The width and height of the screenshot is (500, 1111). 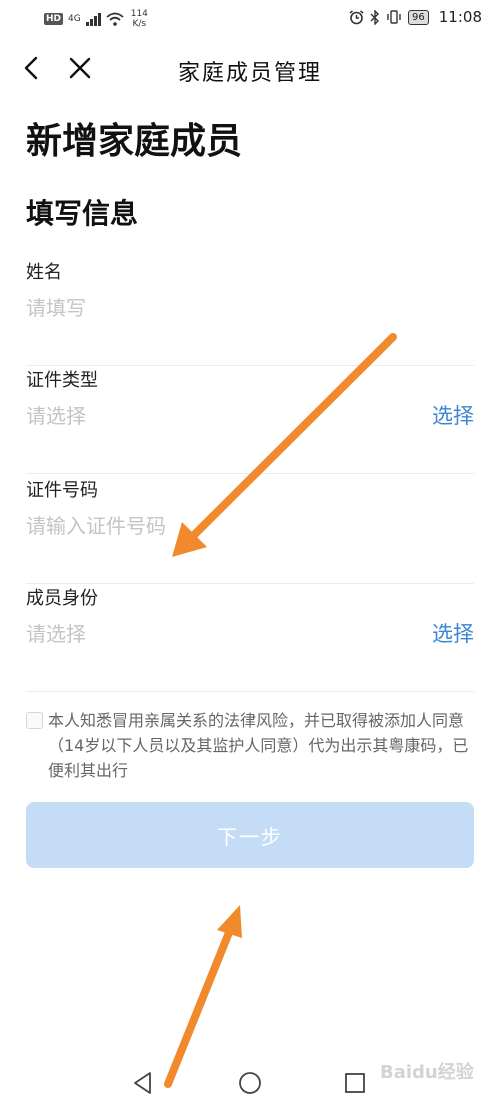 What do you see at coordinates (355, 1083) in the screenshot?
I see `system-recent-icon` at bounding box center [355, 1083].